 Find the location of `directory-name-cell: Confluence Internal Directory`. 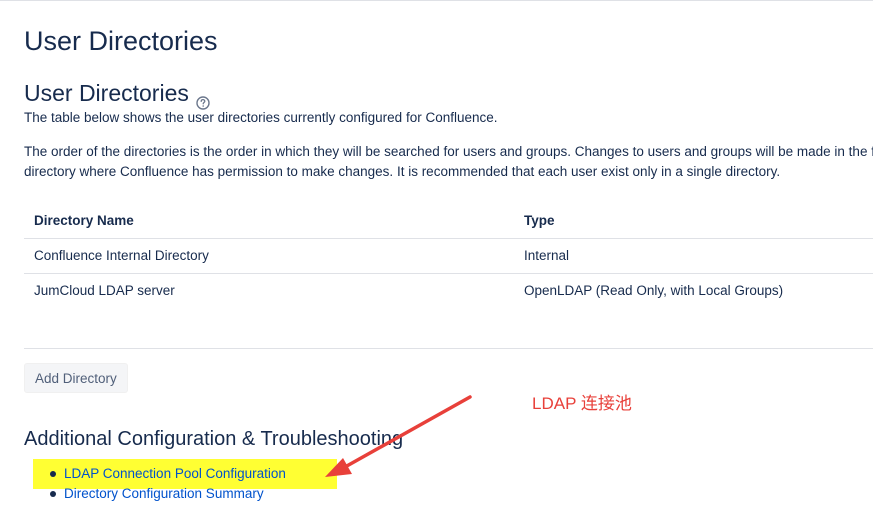

directory-name-cell: Confluence Internal Directory is located at coordinates (121, 255).